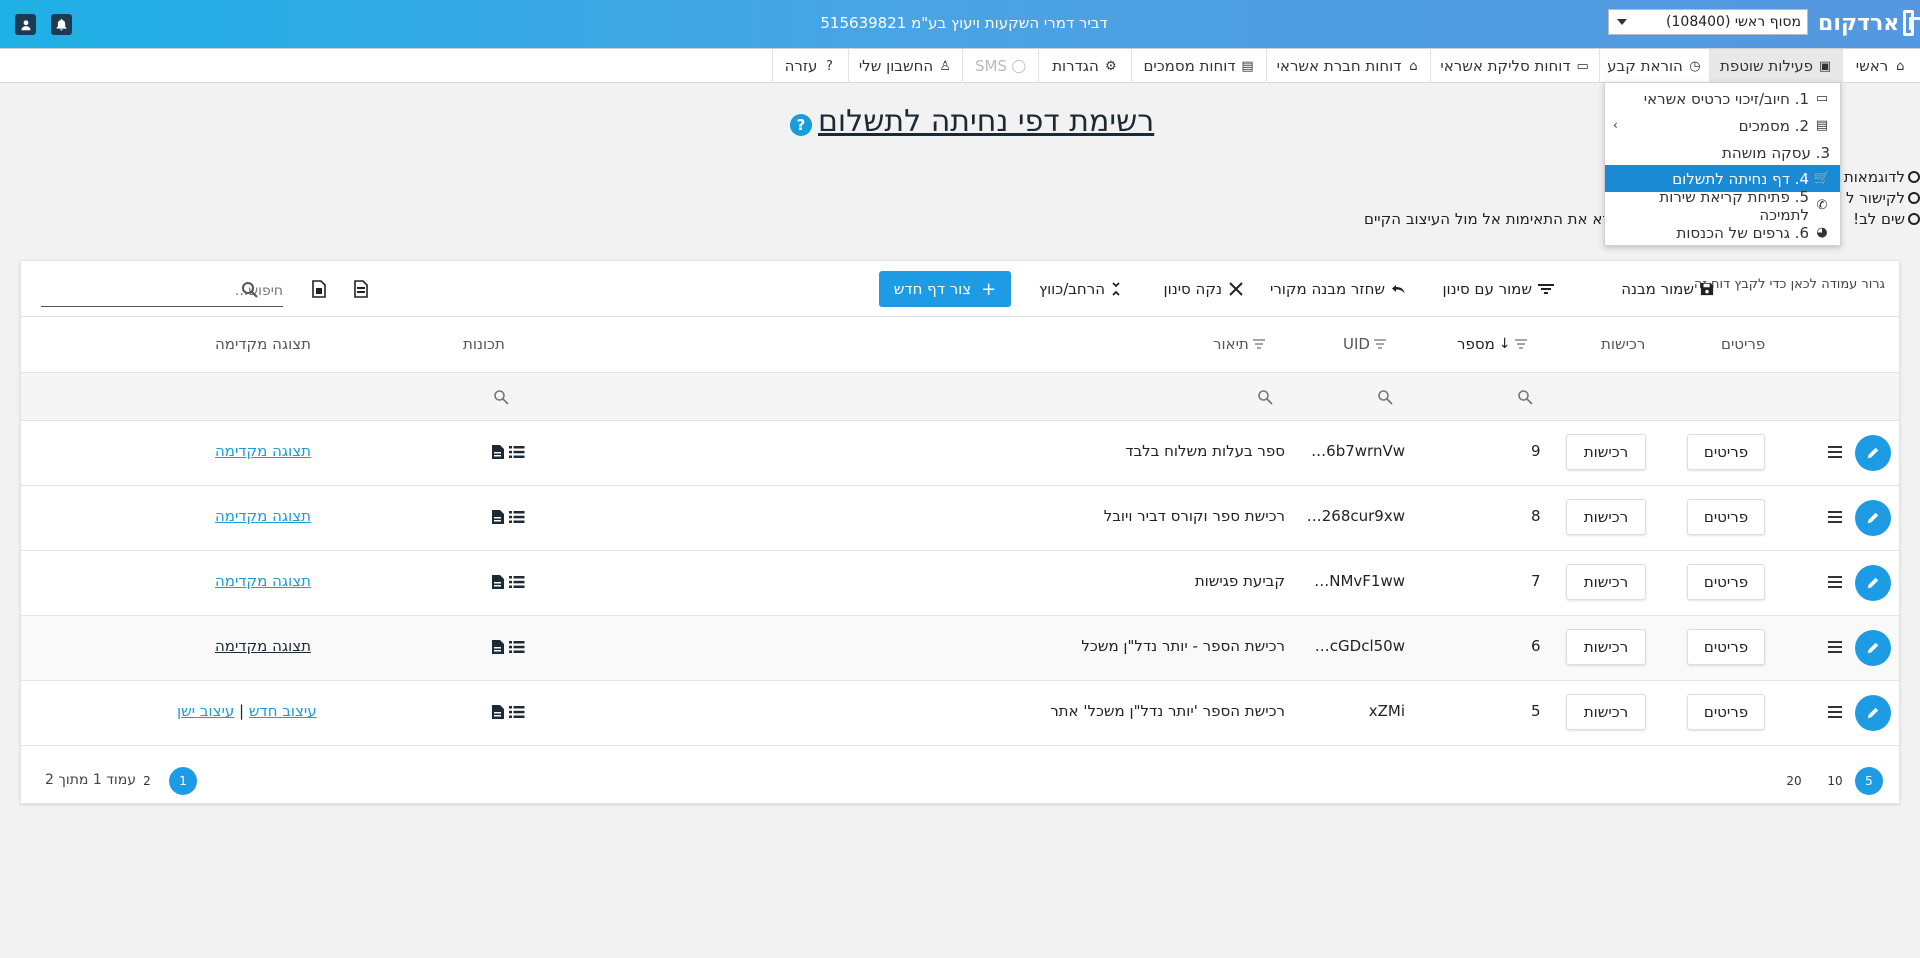 The height and width of the screenshot is (958, 1920). I want to click on column-header-number: ↓ מספר, so click(1492, 344).